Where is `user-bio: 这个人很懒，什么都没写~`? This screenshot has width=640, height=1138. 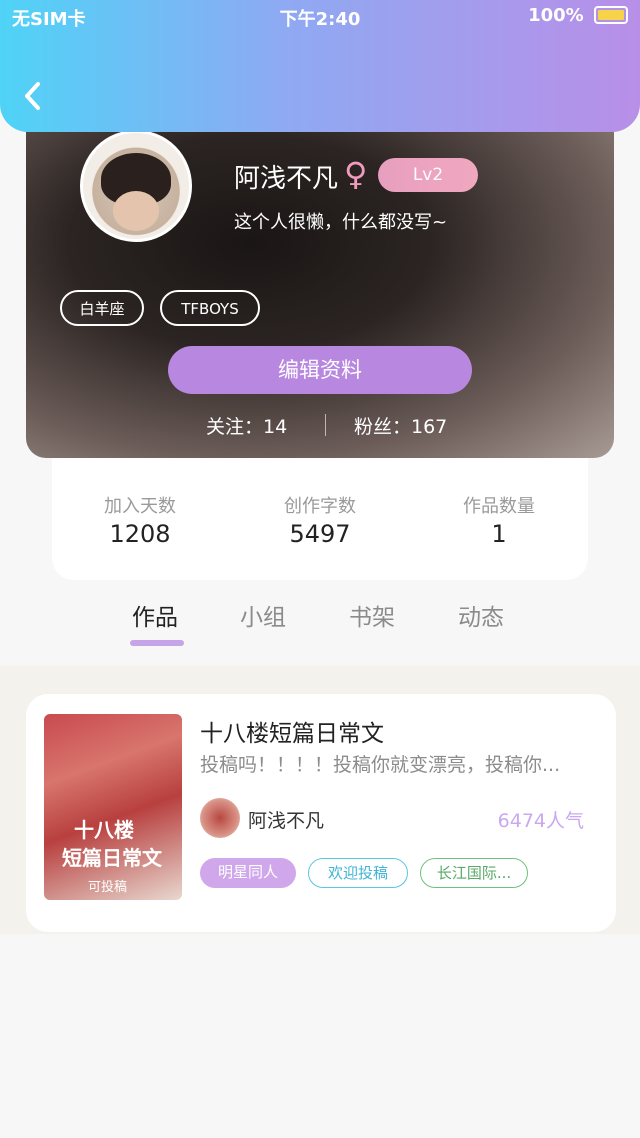
user-bio: 这个人很懒，什么都没写~ is located at coordinates (341, 222).